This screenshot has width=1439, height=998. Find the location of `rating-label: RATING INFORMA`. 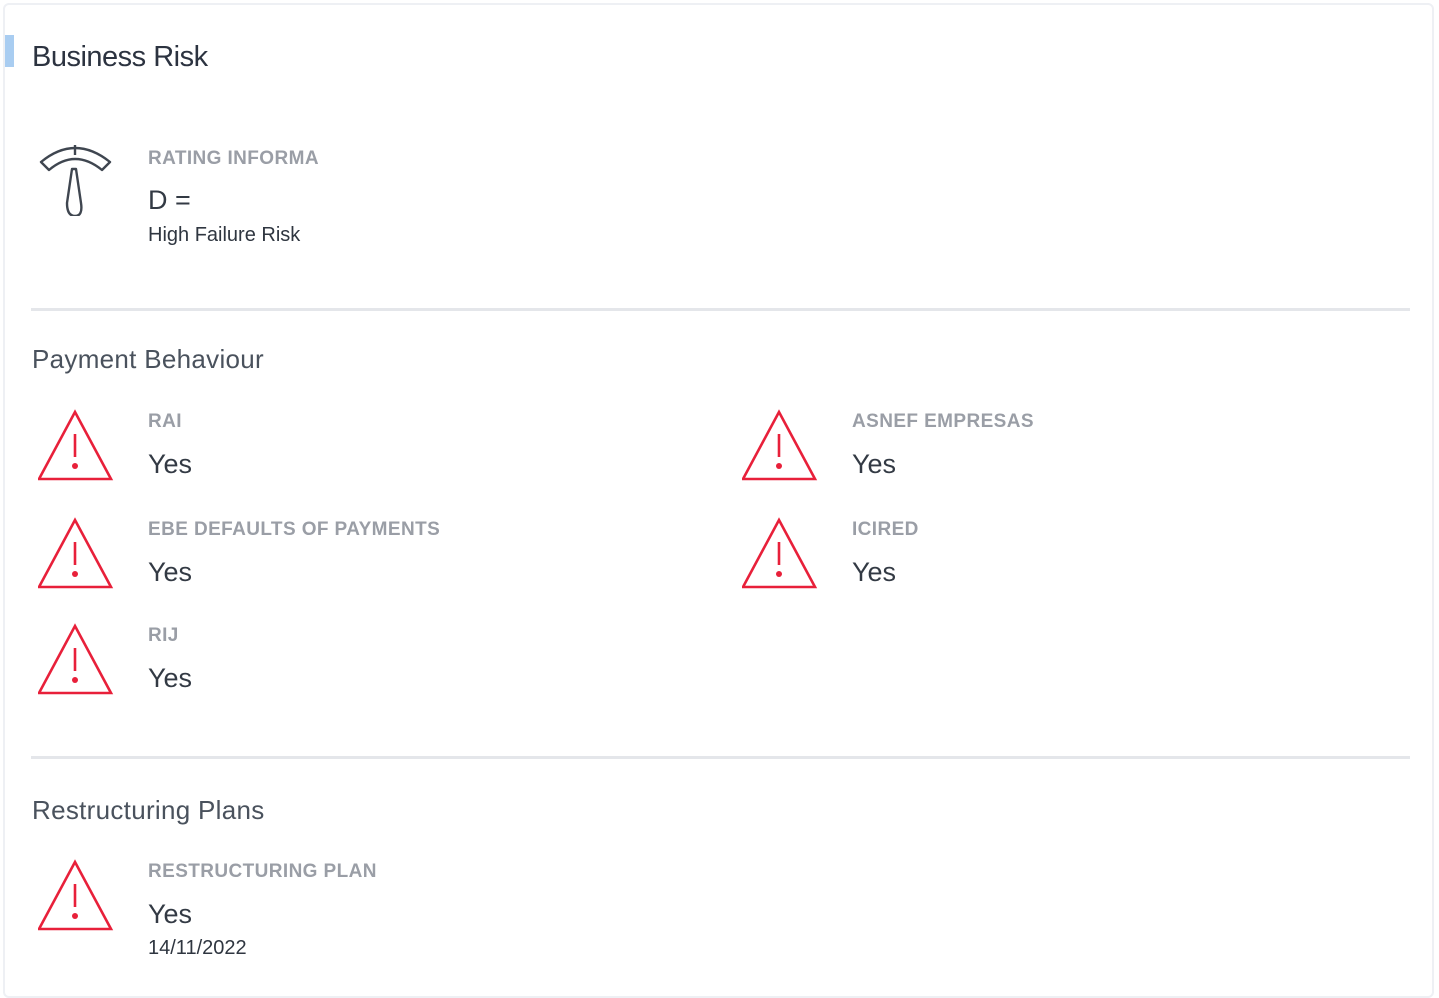

rating-label: RATING INFORMA is located at coordinates (233, 158).